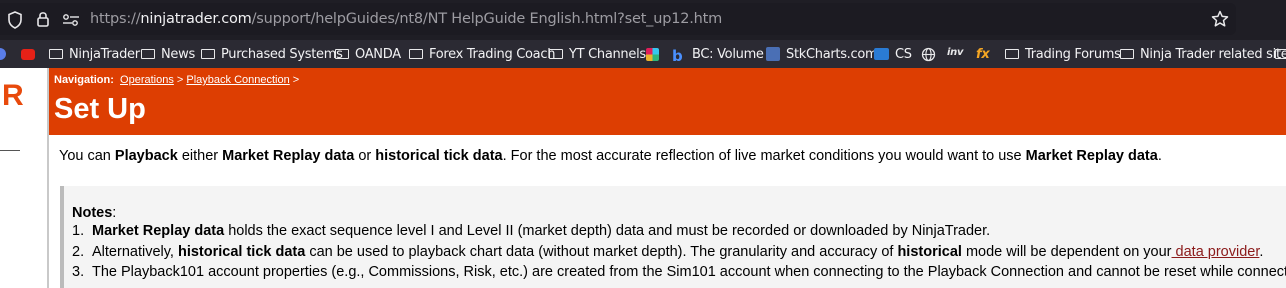 This screenshot has width=1286, height=288. I want to click on notes-colon: :, so click(114, 213).